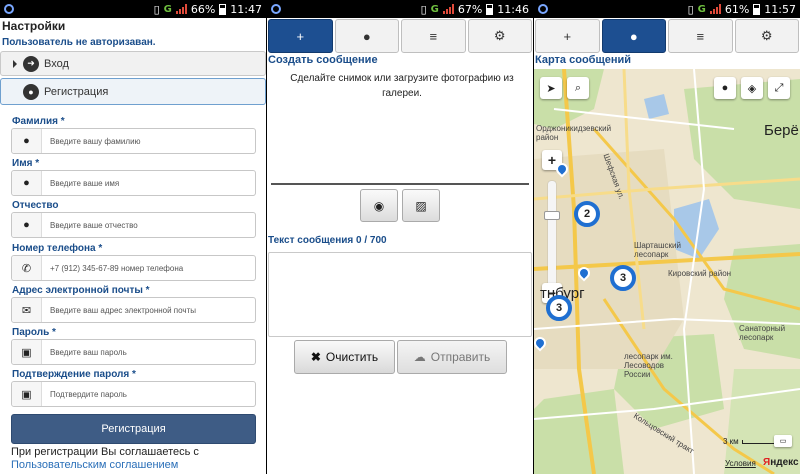 This screenshot has width=800, height=474. Describe the element at coordinates (657, 250) in the screenshot. I see `map-label-park: Шарташский лесопарк` at that location.